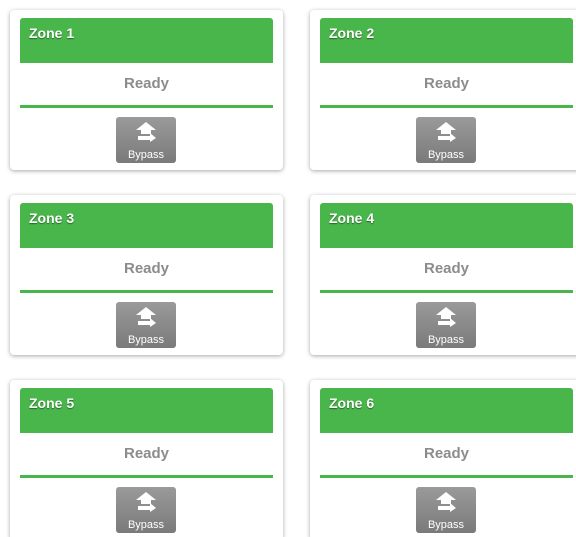 Image resolution: width=576 pixels, height=537 pixels. I want to click on zone-header: Zone 3, so click(146, 225).